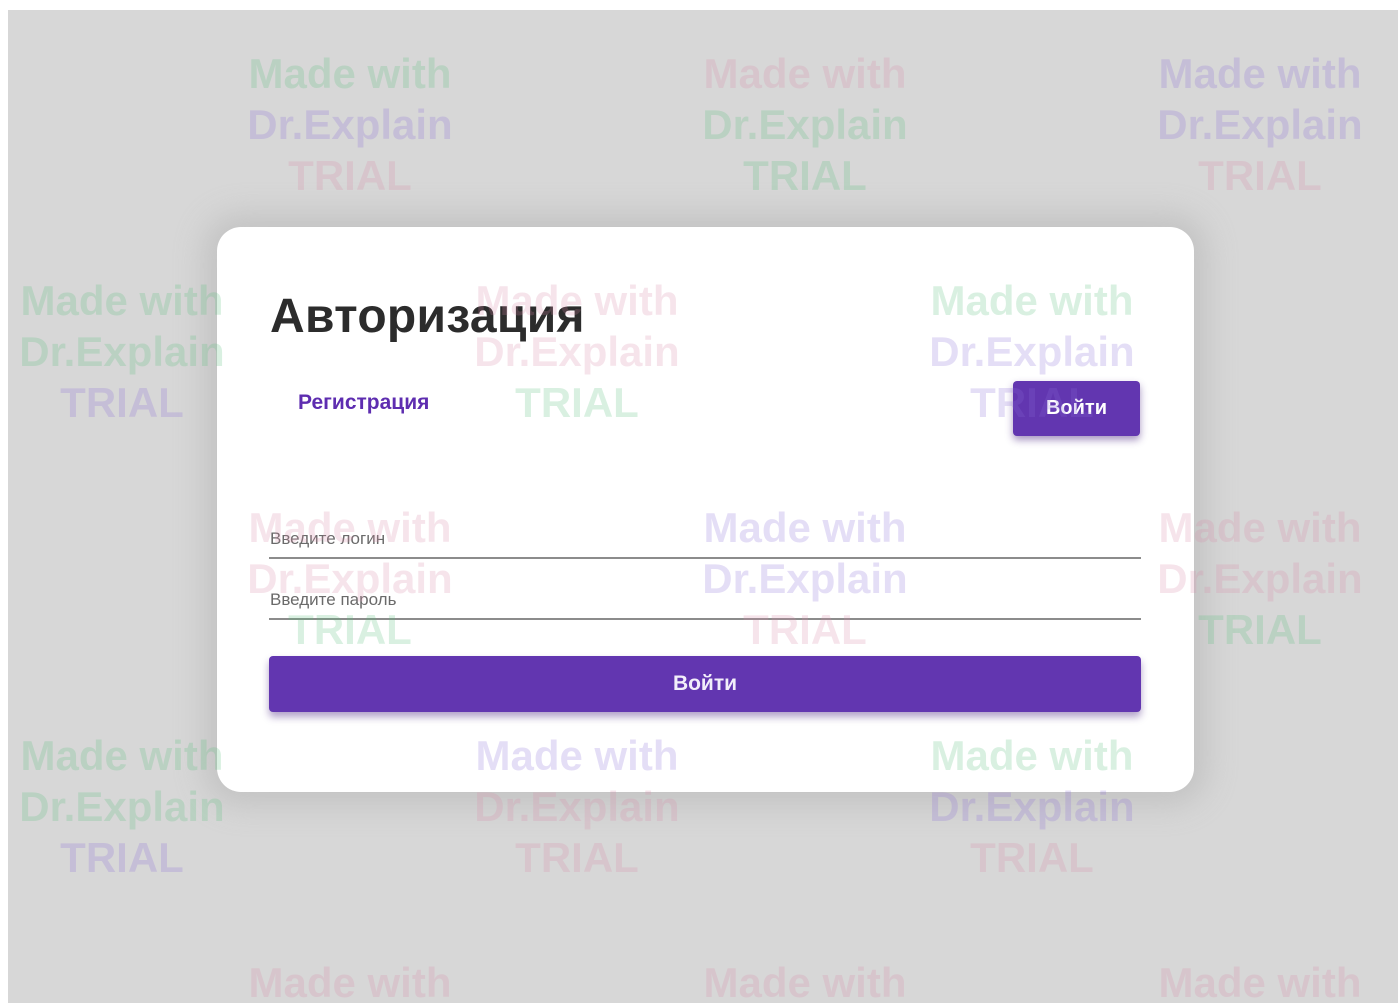 Image resolution: width=1398 pixels, height=1003 pixels. Describe the element at coordinates (427, 316) in the screenshot. I see `dialog-title: Авторизация` at that location.